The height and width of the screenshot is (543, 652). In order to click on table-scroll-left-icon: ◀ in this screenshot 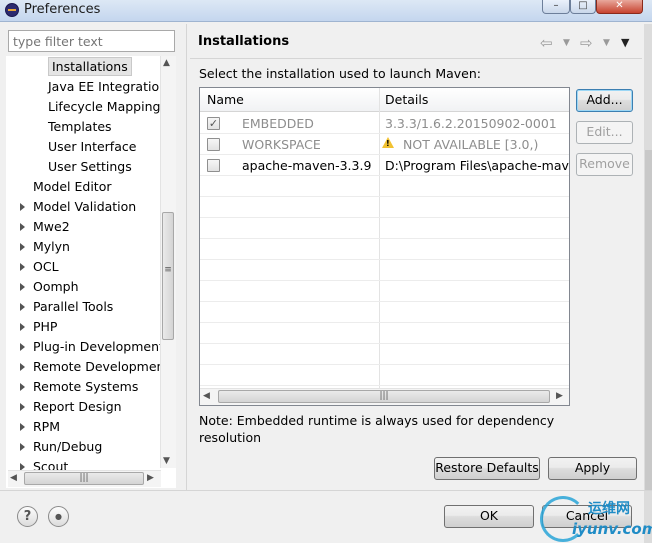, I will do `click(206, 396)`.